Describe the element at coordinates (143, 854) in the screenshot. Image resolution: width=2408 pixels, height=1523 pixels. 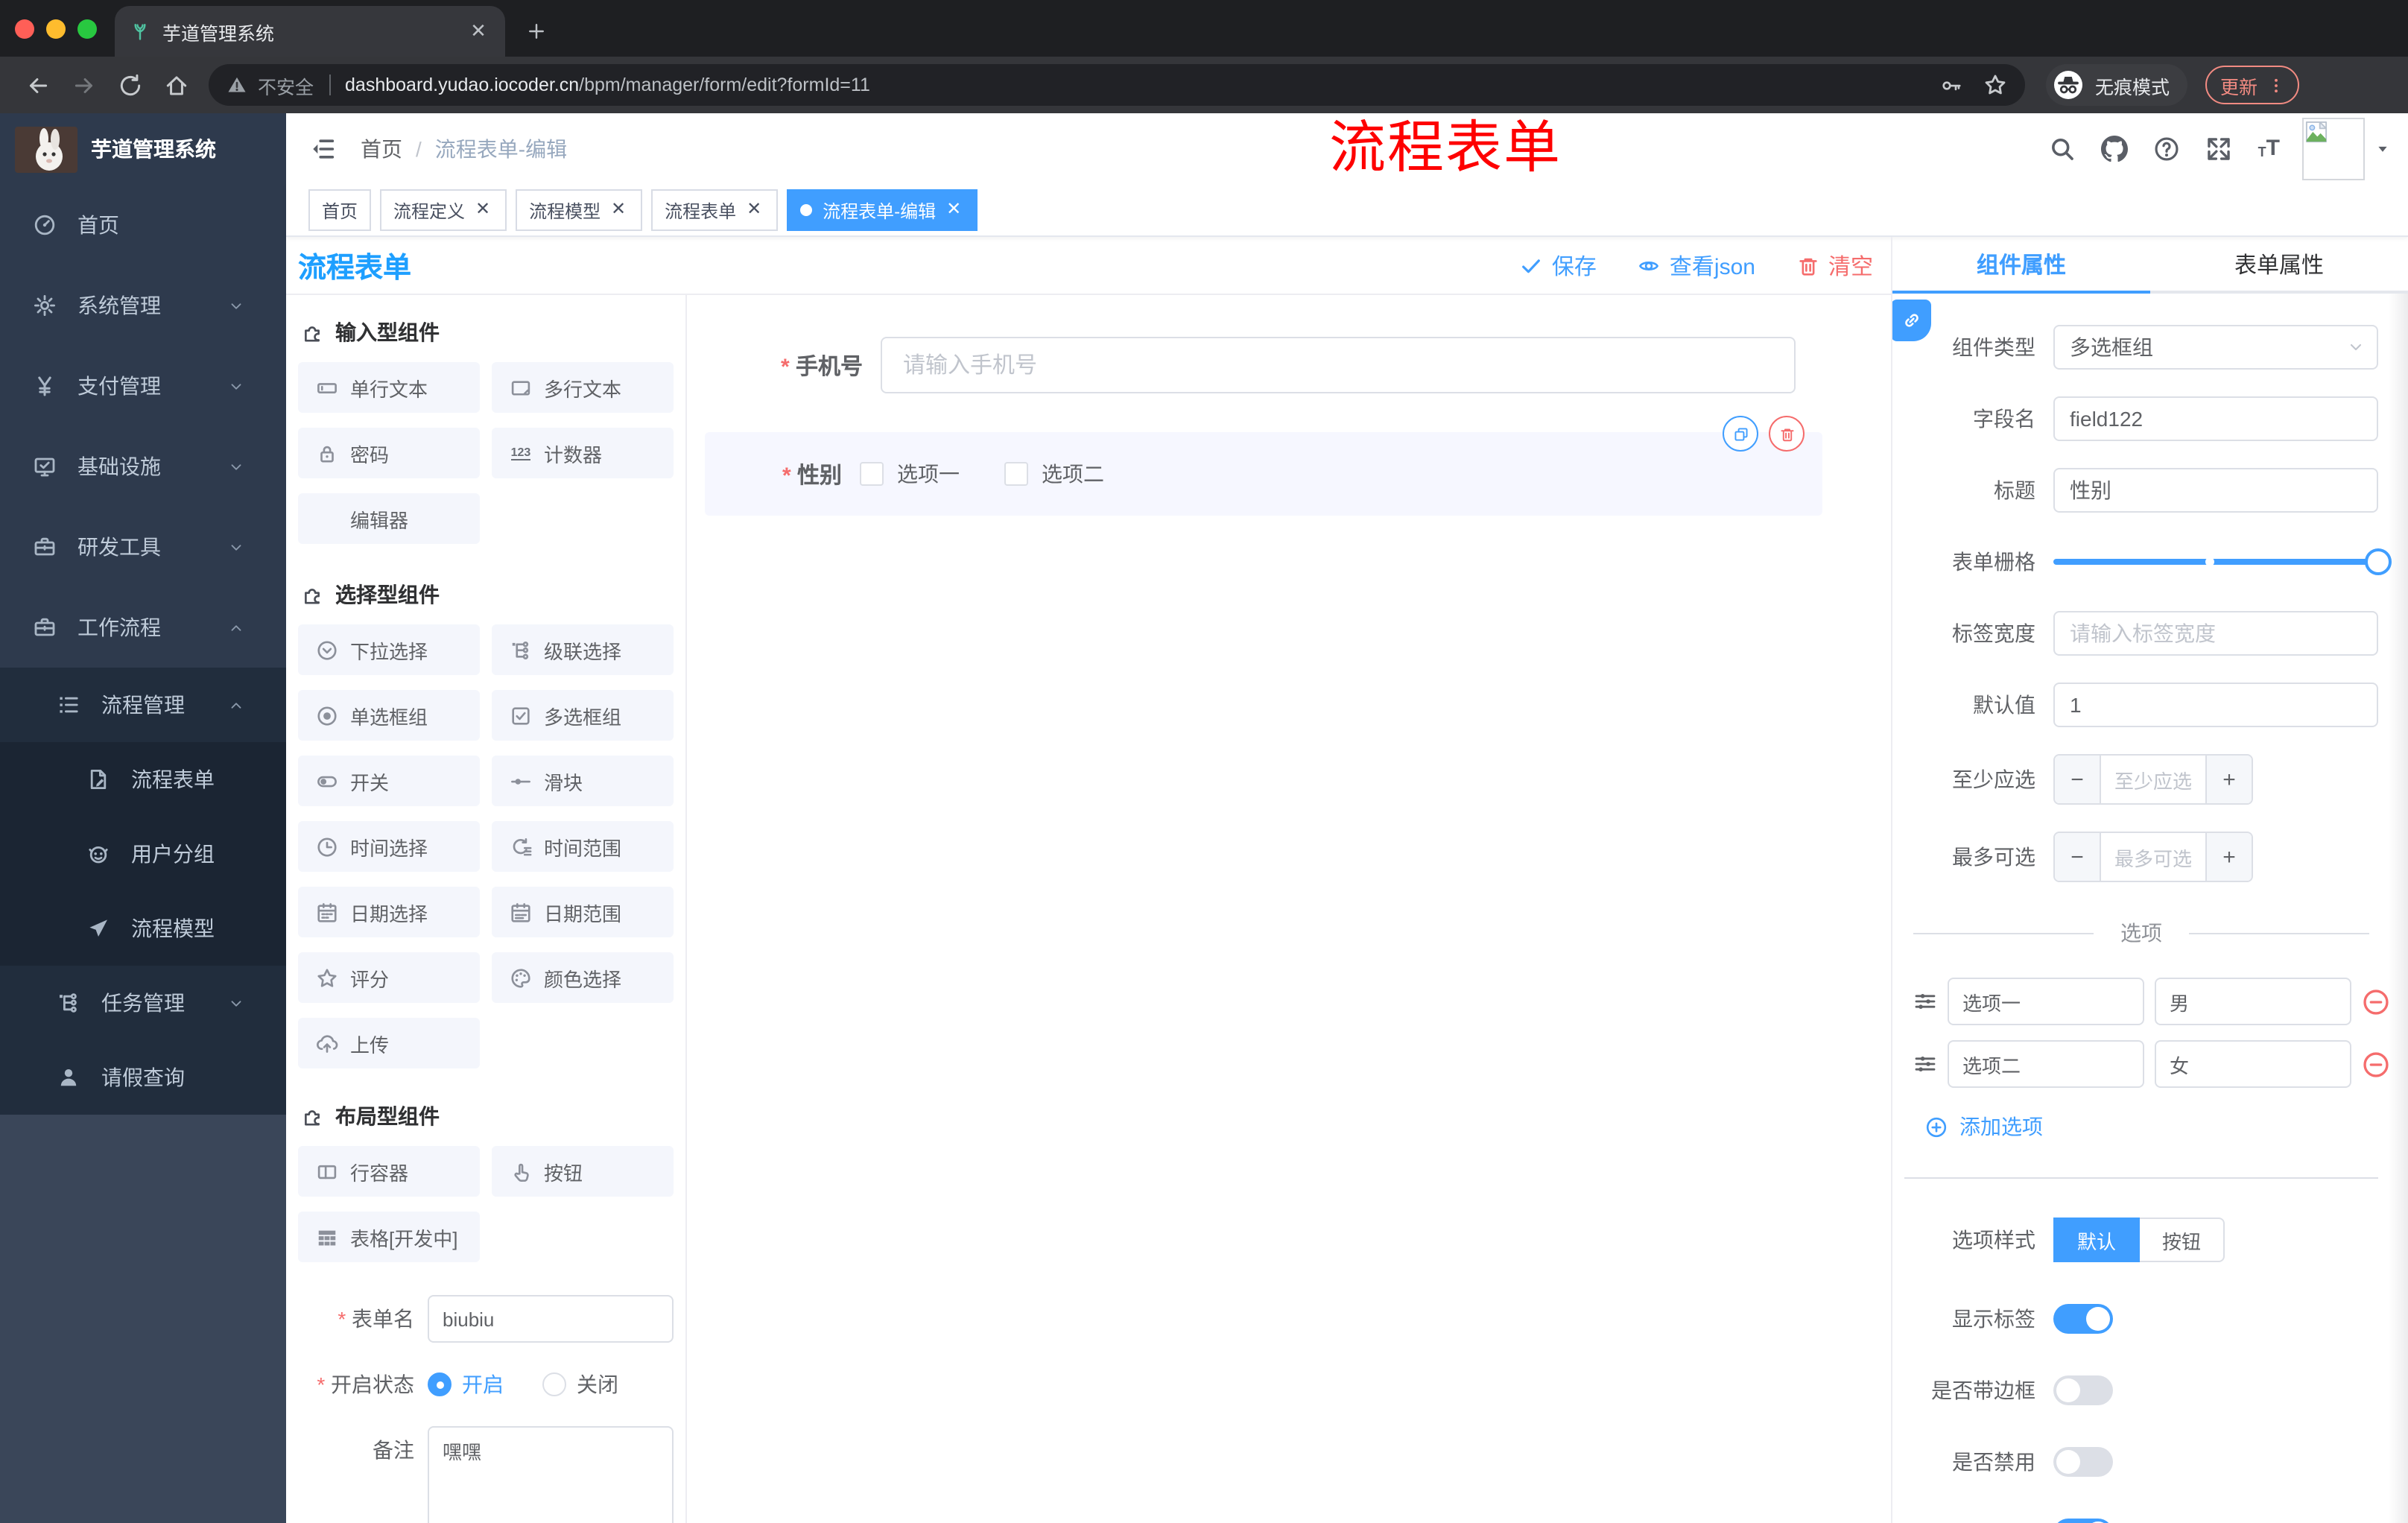
I see `sidebar-item-user-group: 用户分组` at that location.